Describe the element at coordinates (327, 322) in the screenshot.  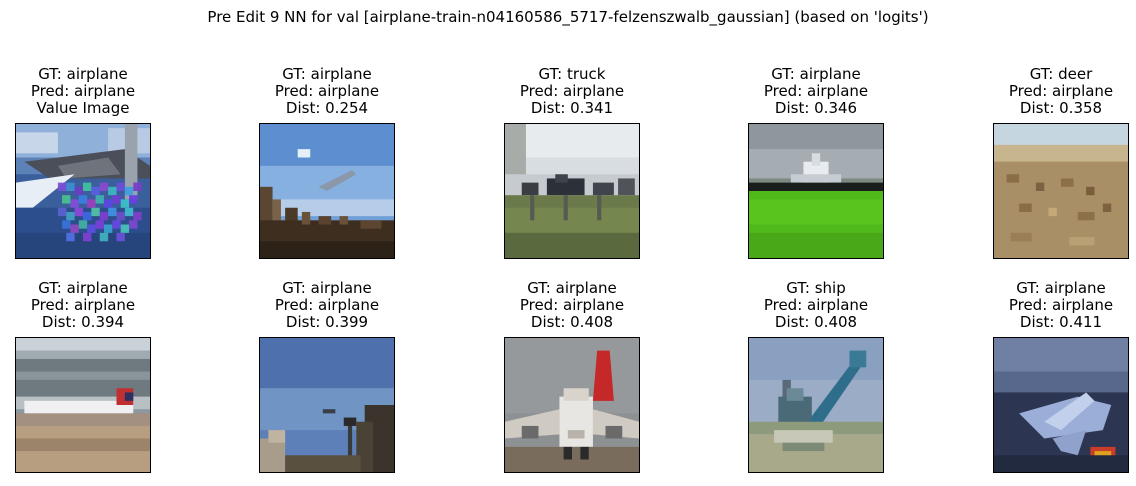
I see `info-label: Dist: 0.399` at that location.